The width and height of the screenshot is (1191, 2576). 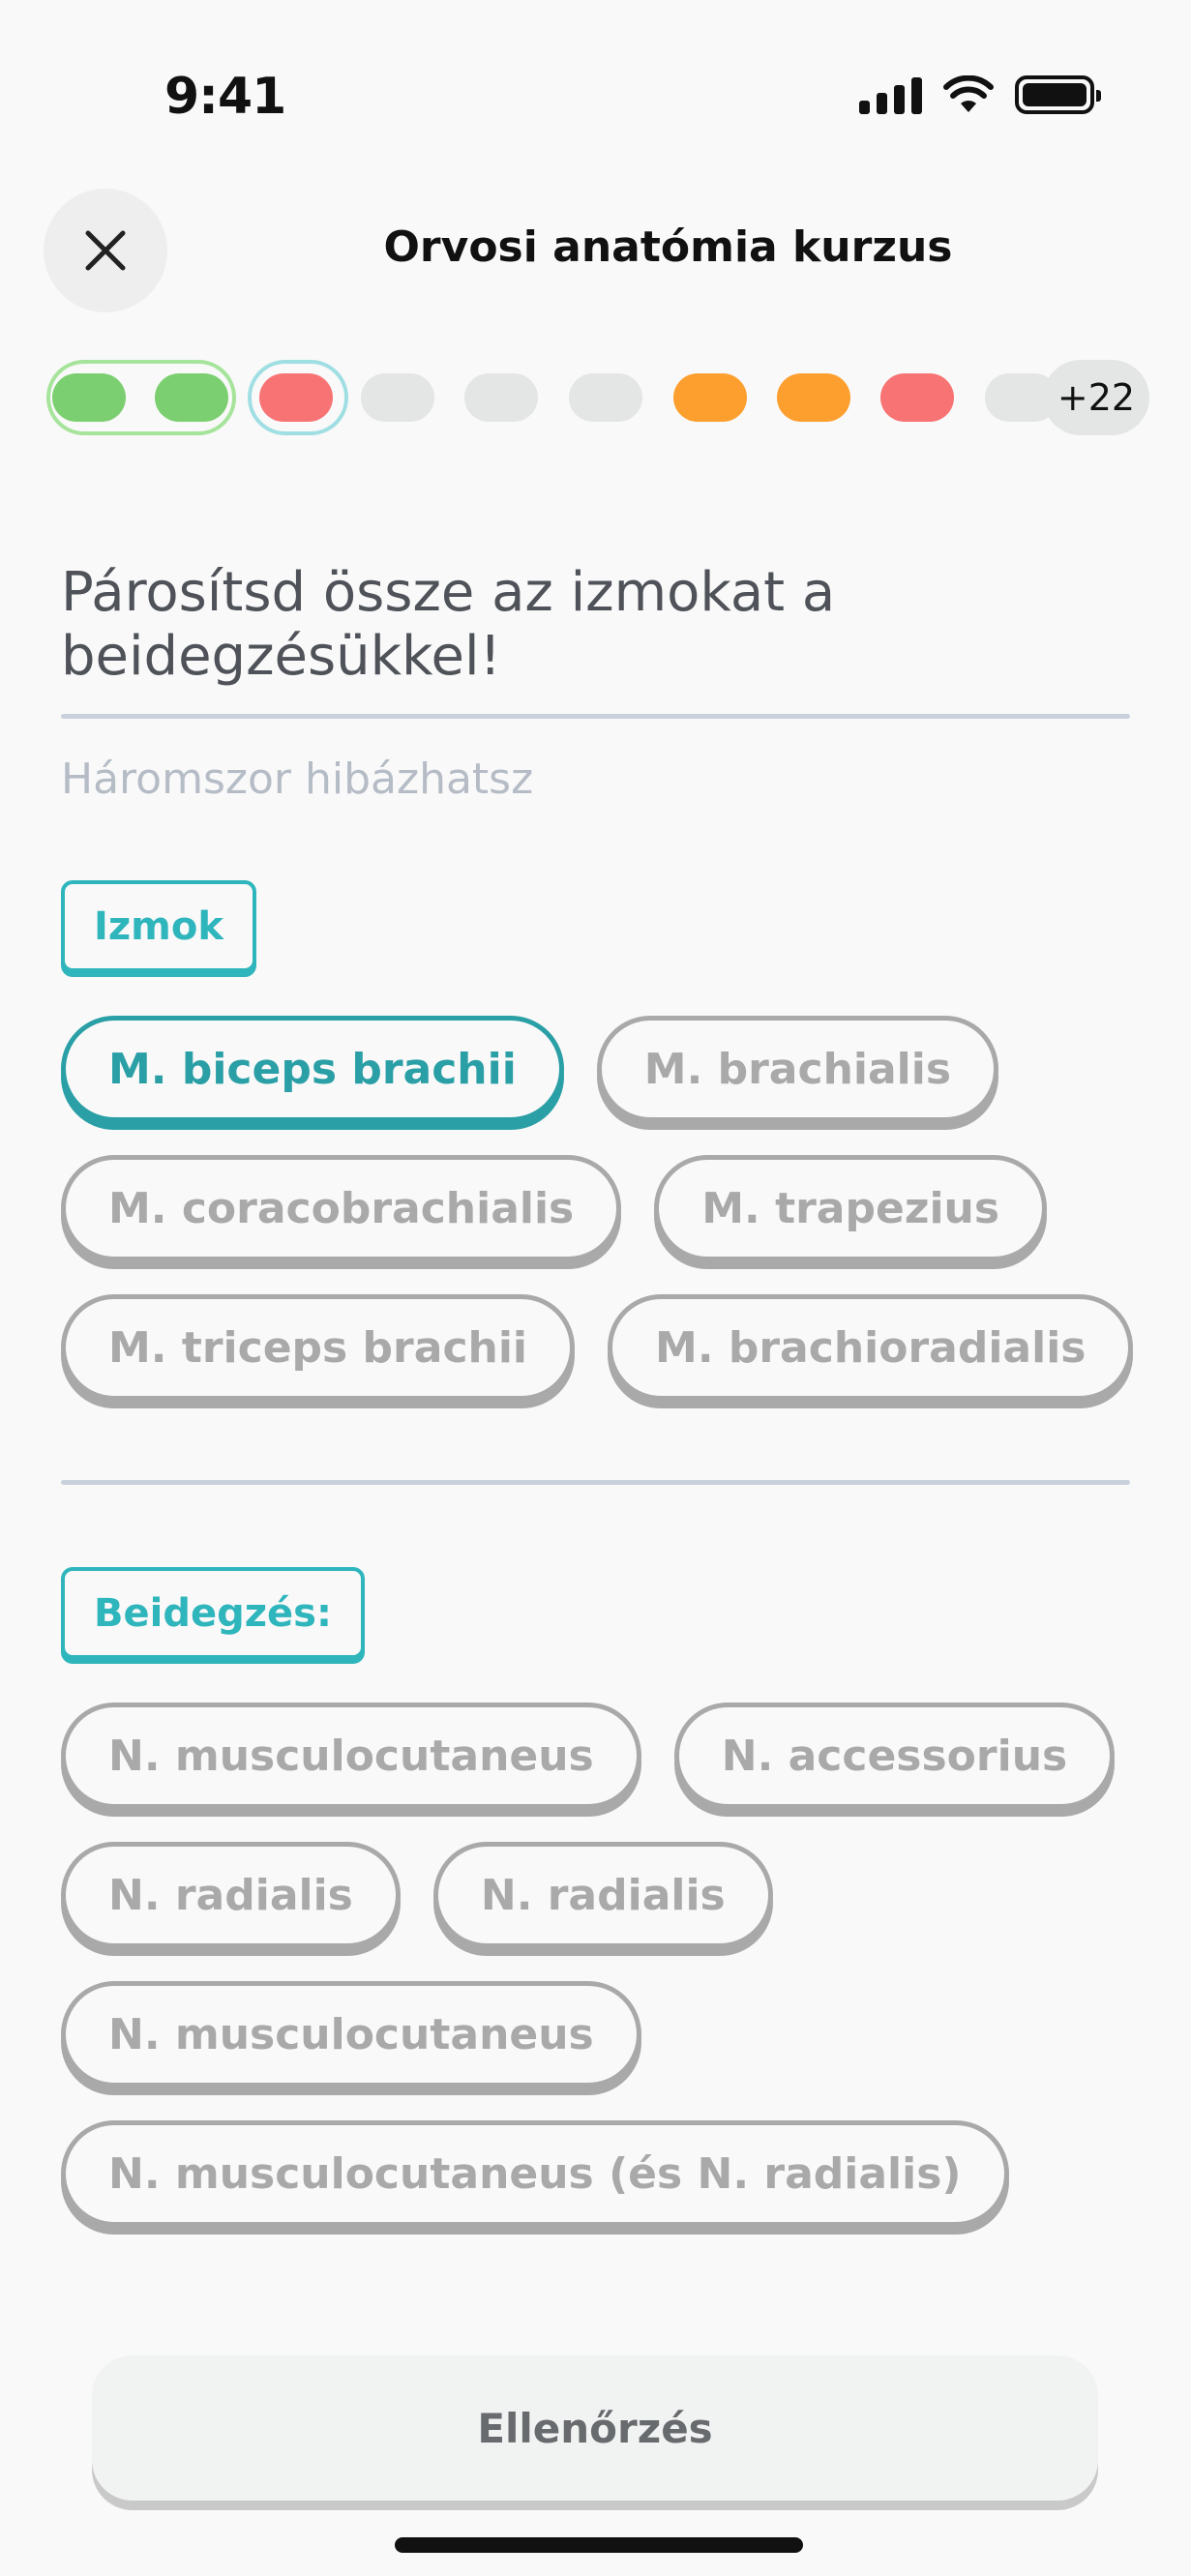 What do you see at coordinates (1058, 94) in the screenshot?
I see `battery-icon` at bounding box center [1058, 94].